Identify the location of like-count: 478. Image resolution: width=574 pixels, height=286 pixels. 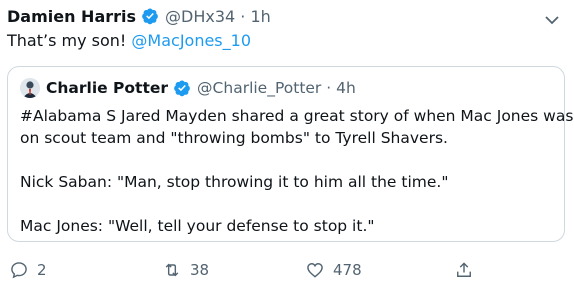
(347, 270).